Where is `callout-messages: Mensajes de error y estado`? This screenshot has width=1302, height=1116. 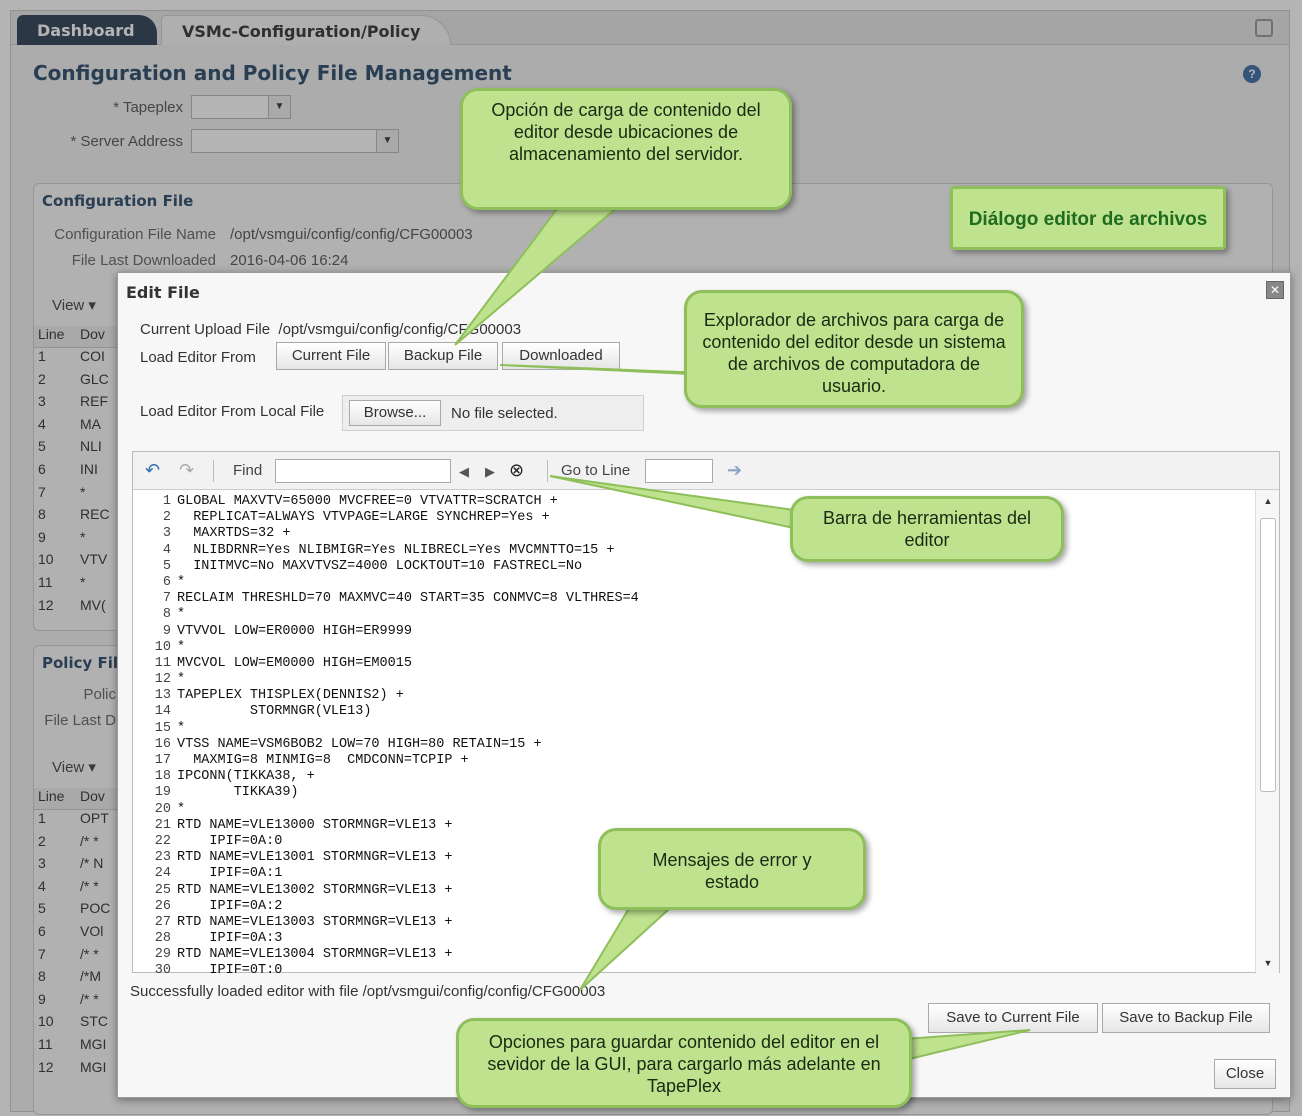
callout-messages: Mensajes de error y estado is located at coordinates (732, 869).